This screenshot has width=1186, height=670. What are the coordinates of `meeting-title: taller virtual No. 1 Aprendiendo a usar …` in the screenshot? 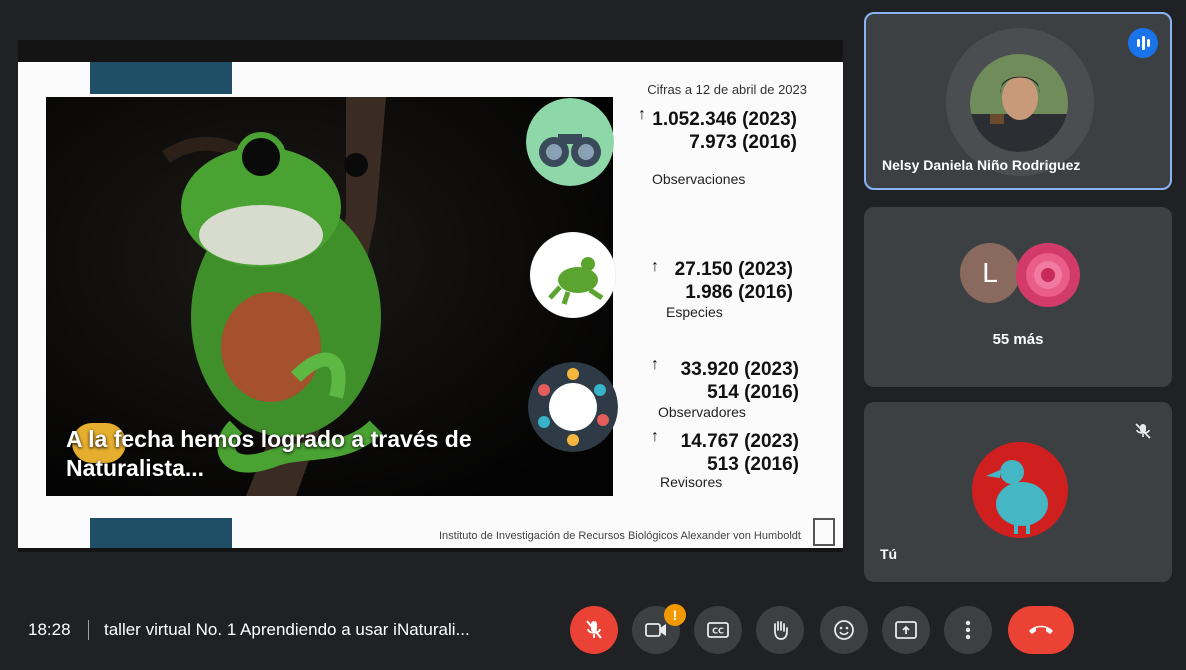 It's located at (287, 630).